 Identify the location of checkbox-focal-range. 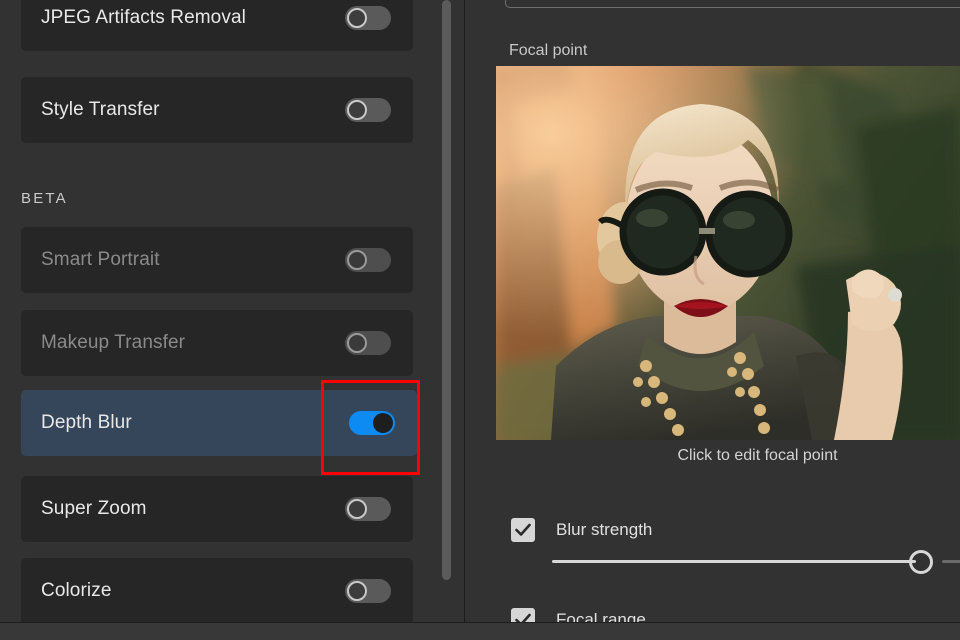
(523, 615).